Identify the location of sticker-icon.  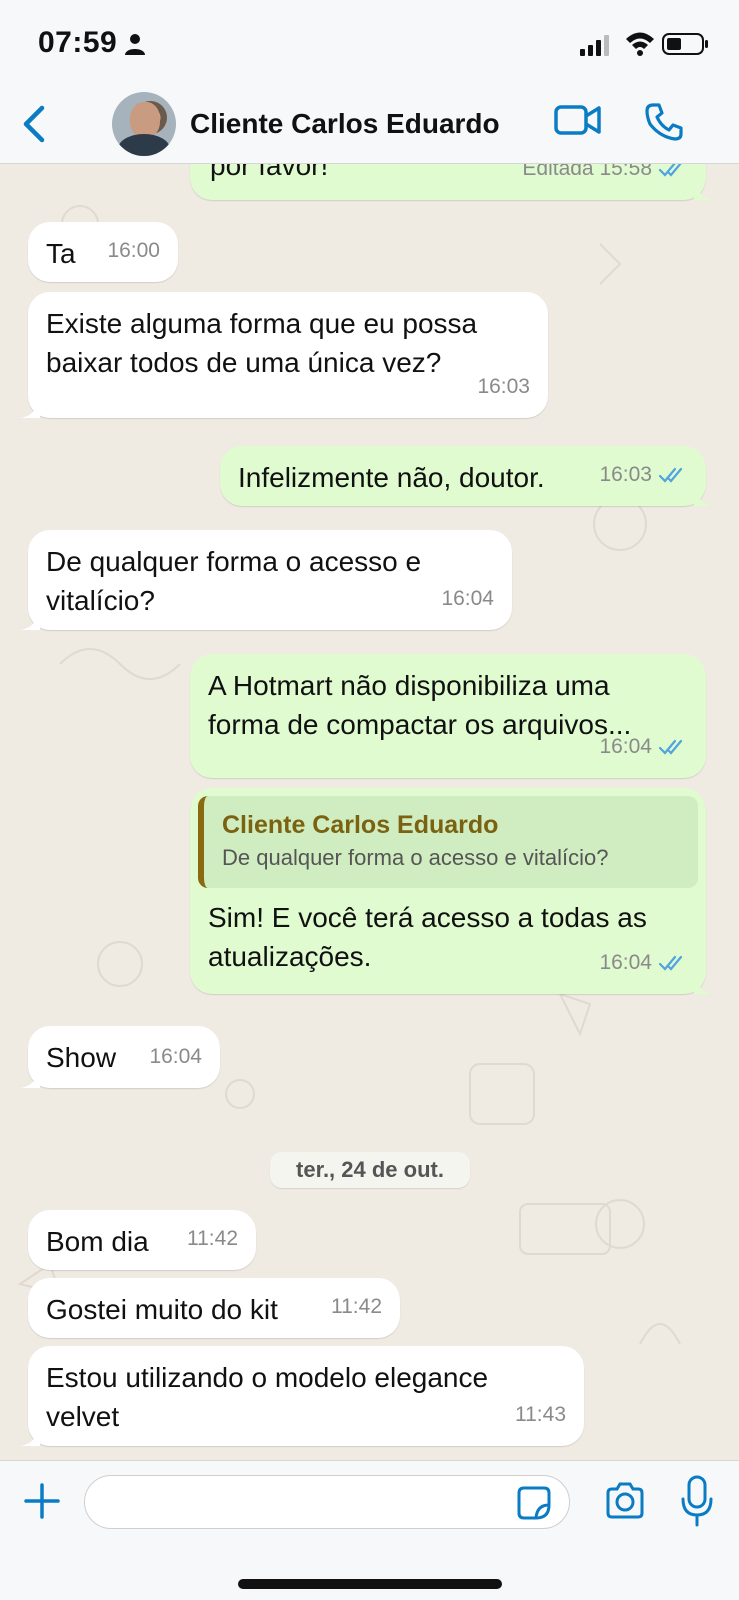
(534, 1503).